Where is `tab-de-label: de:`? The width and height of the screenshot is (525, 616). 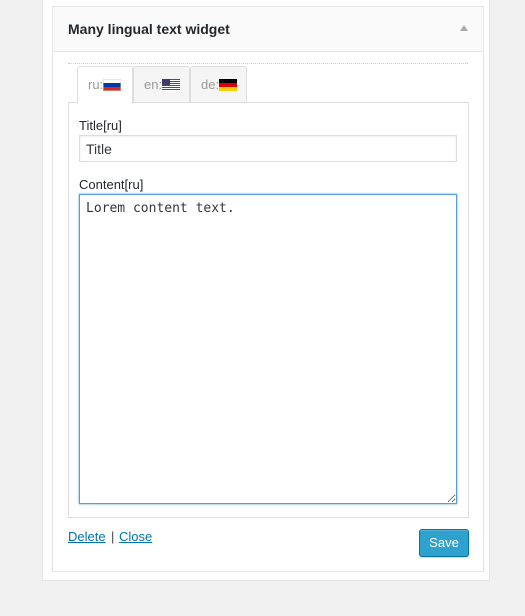 tab-de-label: de: is located at coordinates (210, 84).